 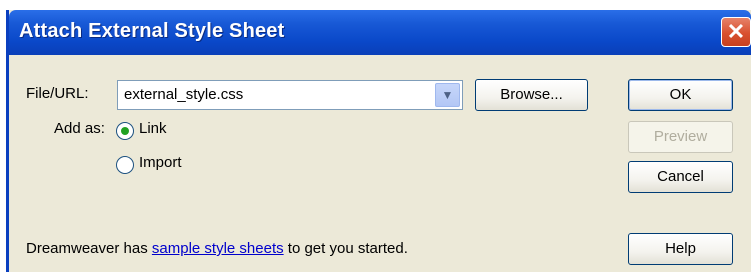 I want to click on preview-button-label: Preview, so click(x=680, y=136).